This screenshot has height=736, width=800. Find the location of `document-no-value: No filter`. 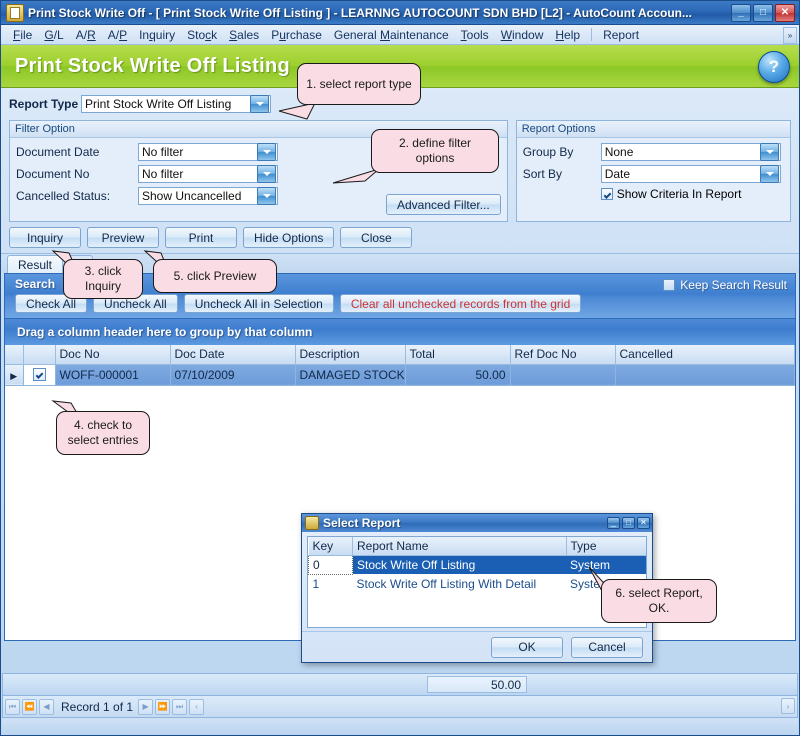

document-no-value: No filter is located at coordinates (163, 174).